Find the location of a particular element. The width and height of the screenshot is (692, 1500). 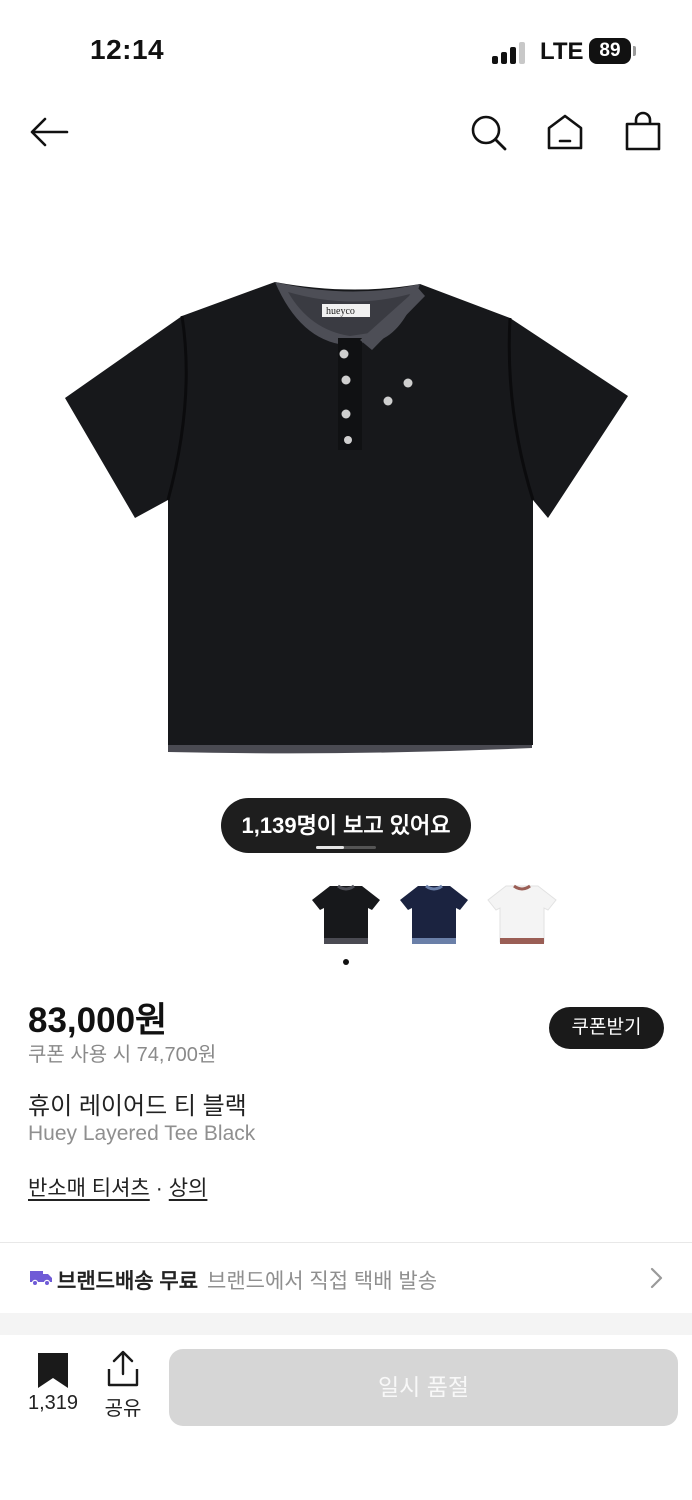

share-icon is located at coordinates (123, 1369).